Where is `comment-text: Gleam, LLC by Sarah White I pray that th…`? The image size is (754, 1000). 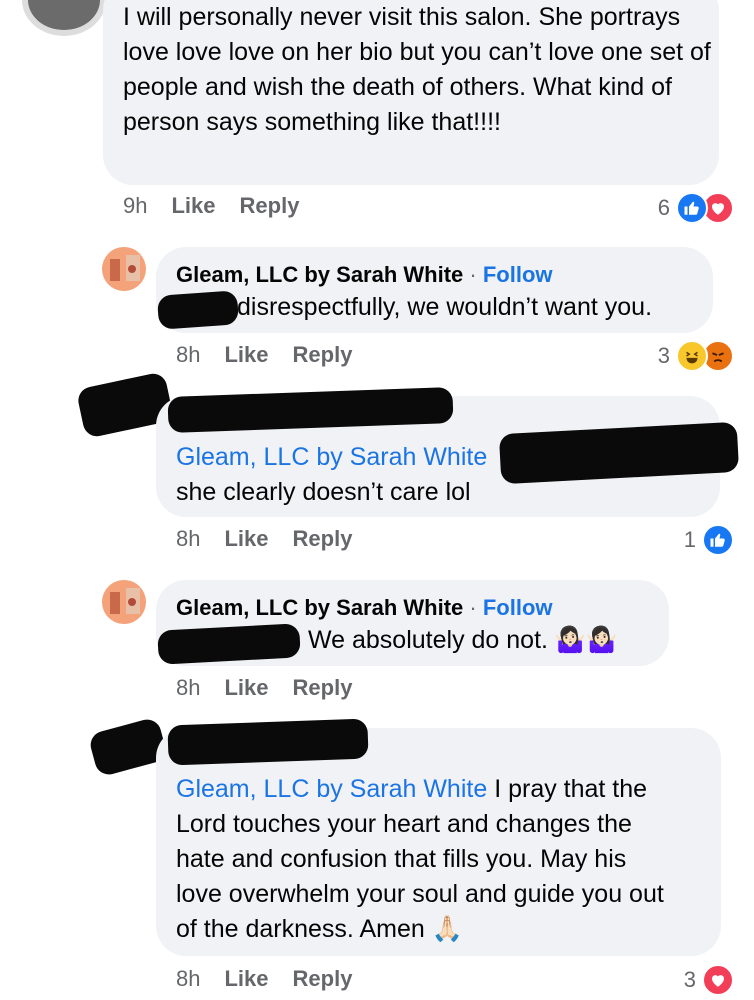 comment-text: Gleam, LLC by Sarah White I pray that th… is located at coordinates (412, 789).